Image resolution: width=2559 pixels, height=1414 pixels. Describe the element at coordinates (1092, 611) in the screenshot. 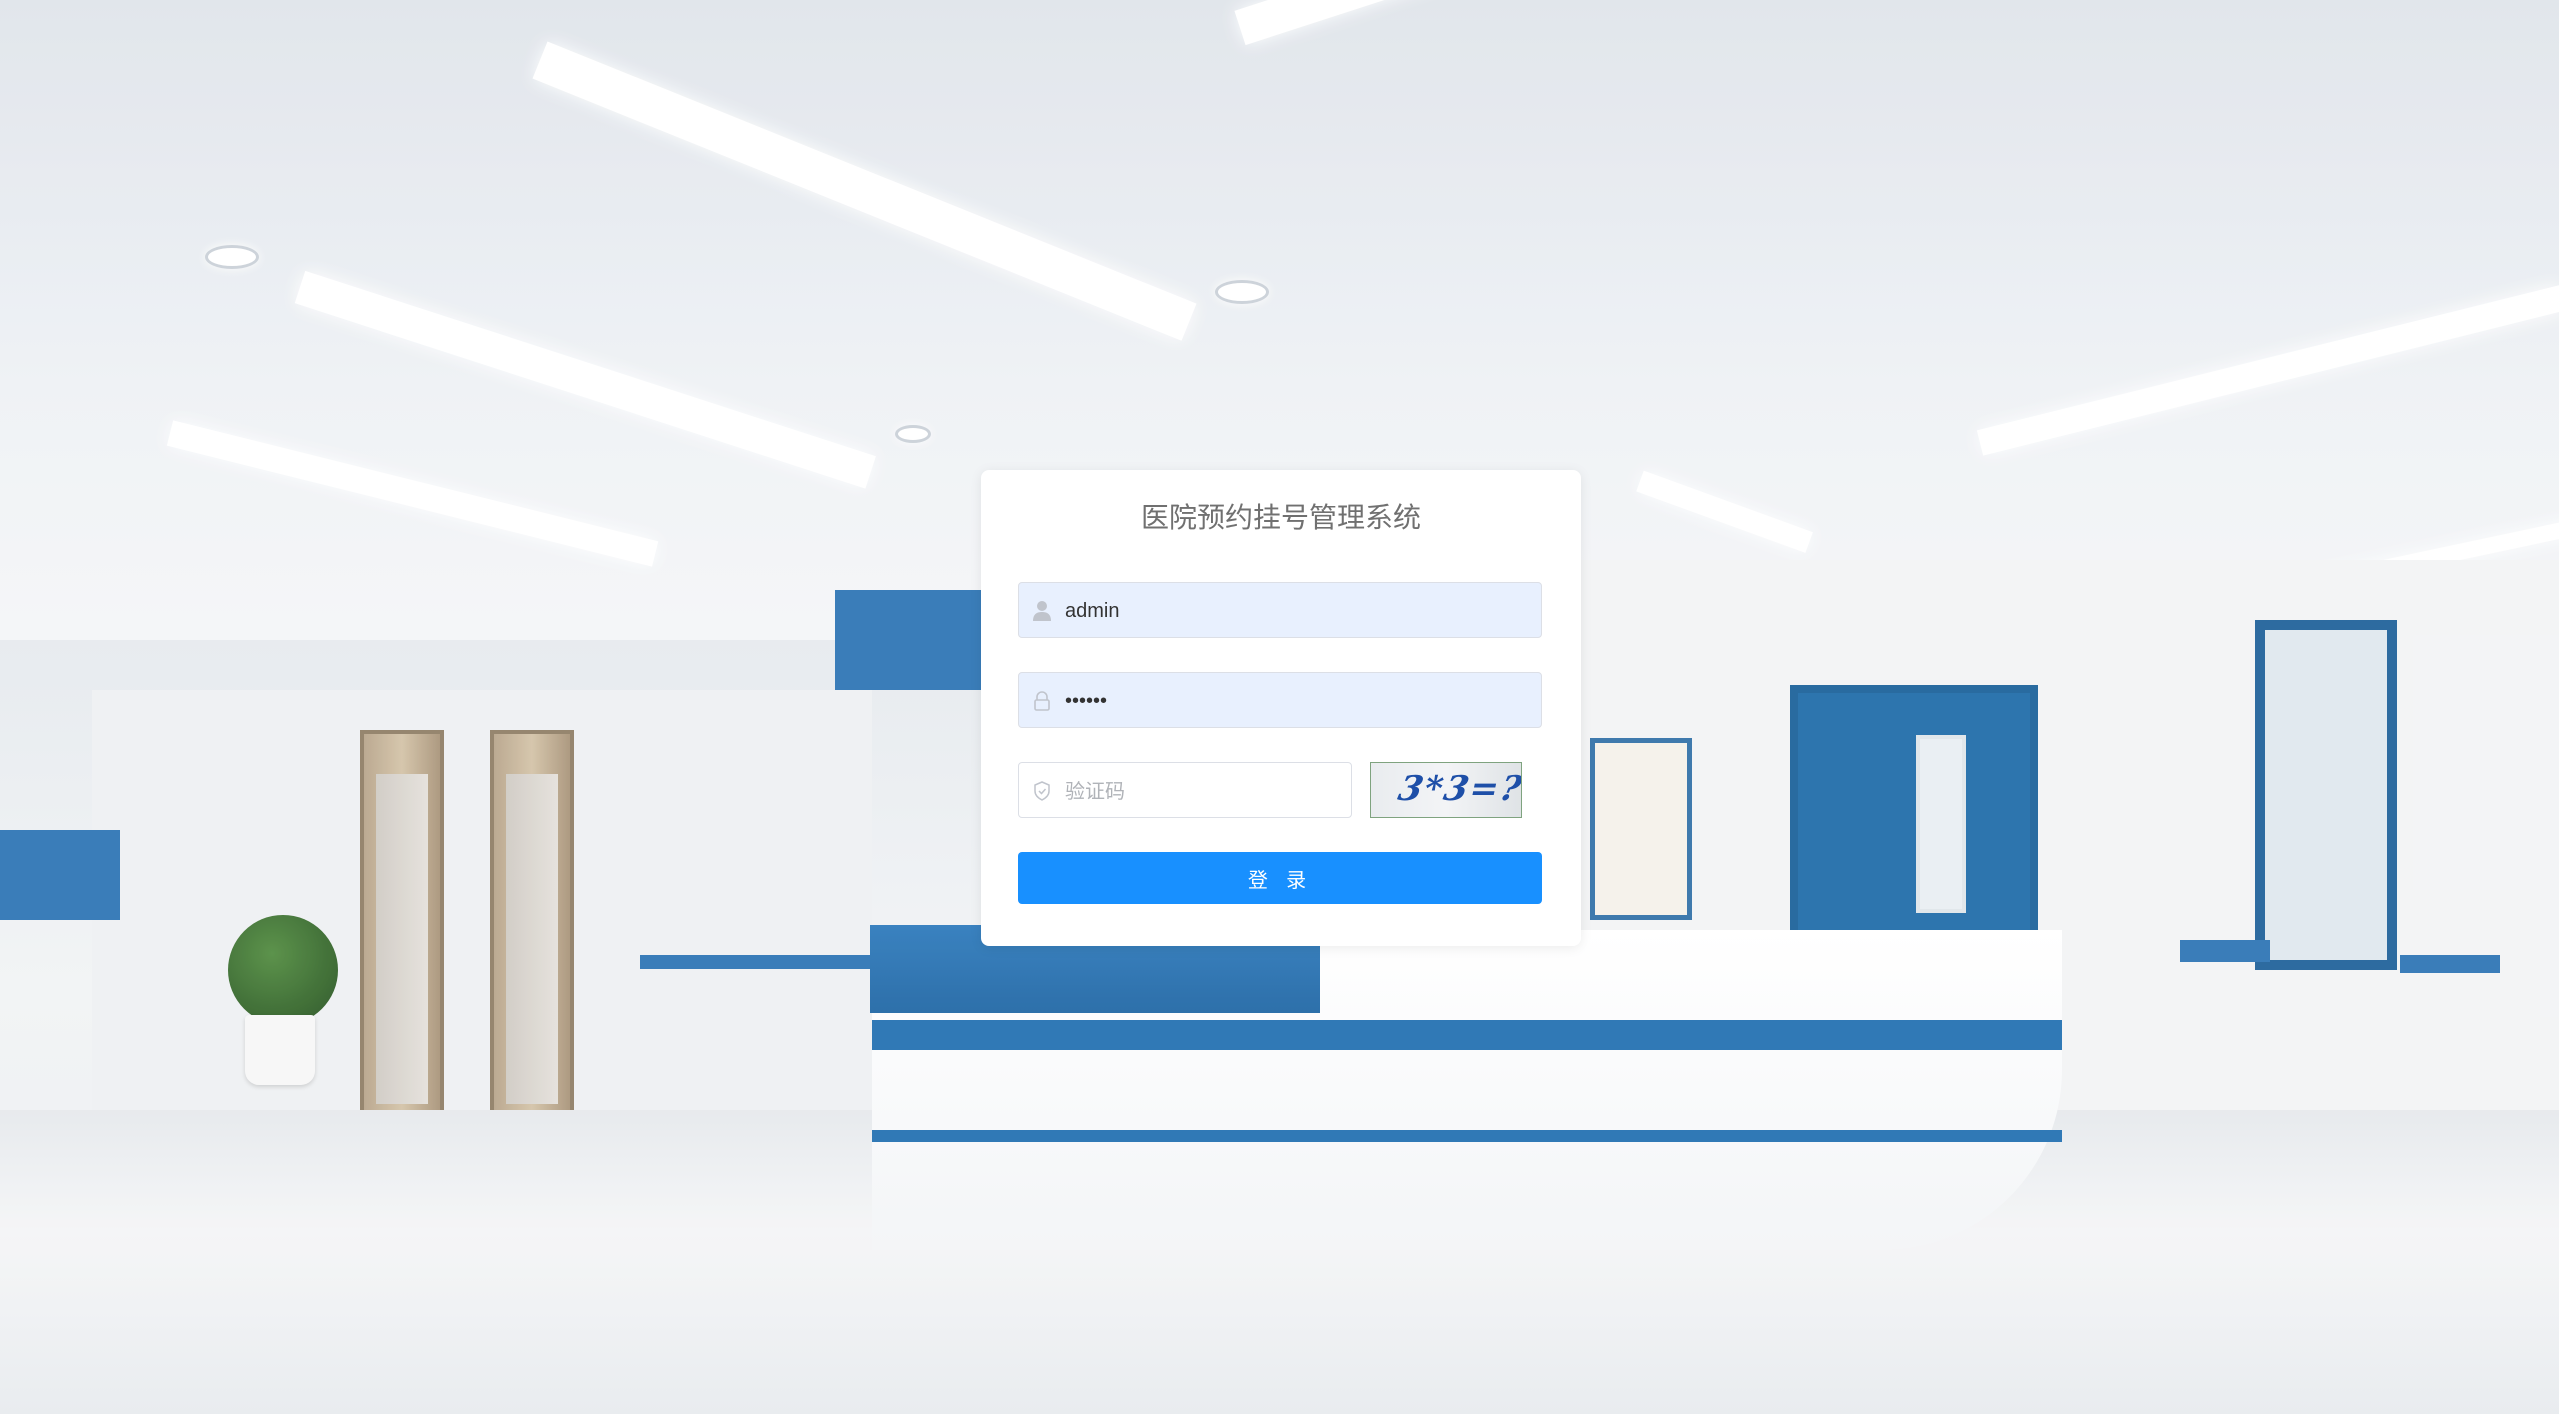

I see `username-value: admin` at that location.